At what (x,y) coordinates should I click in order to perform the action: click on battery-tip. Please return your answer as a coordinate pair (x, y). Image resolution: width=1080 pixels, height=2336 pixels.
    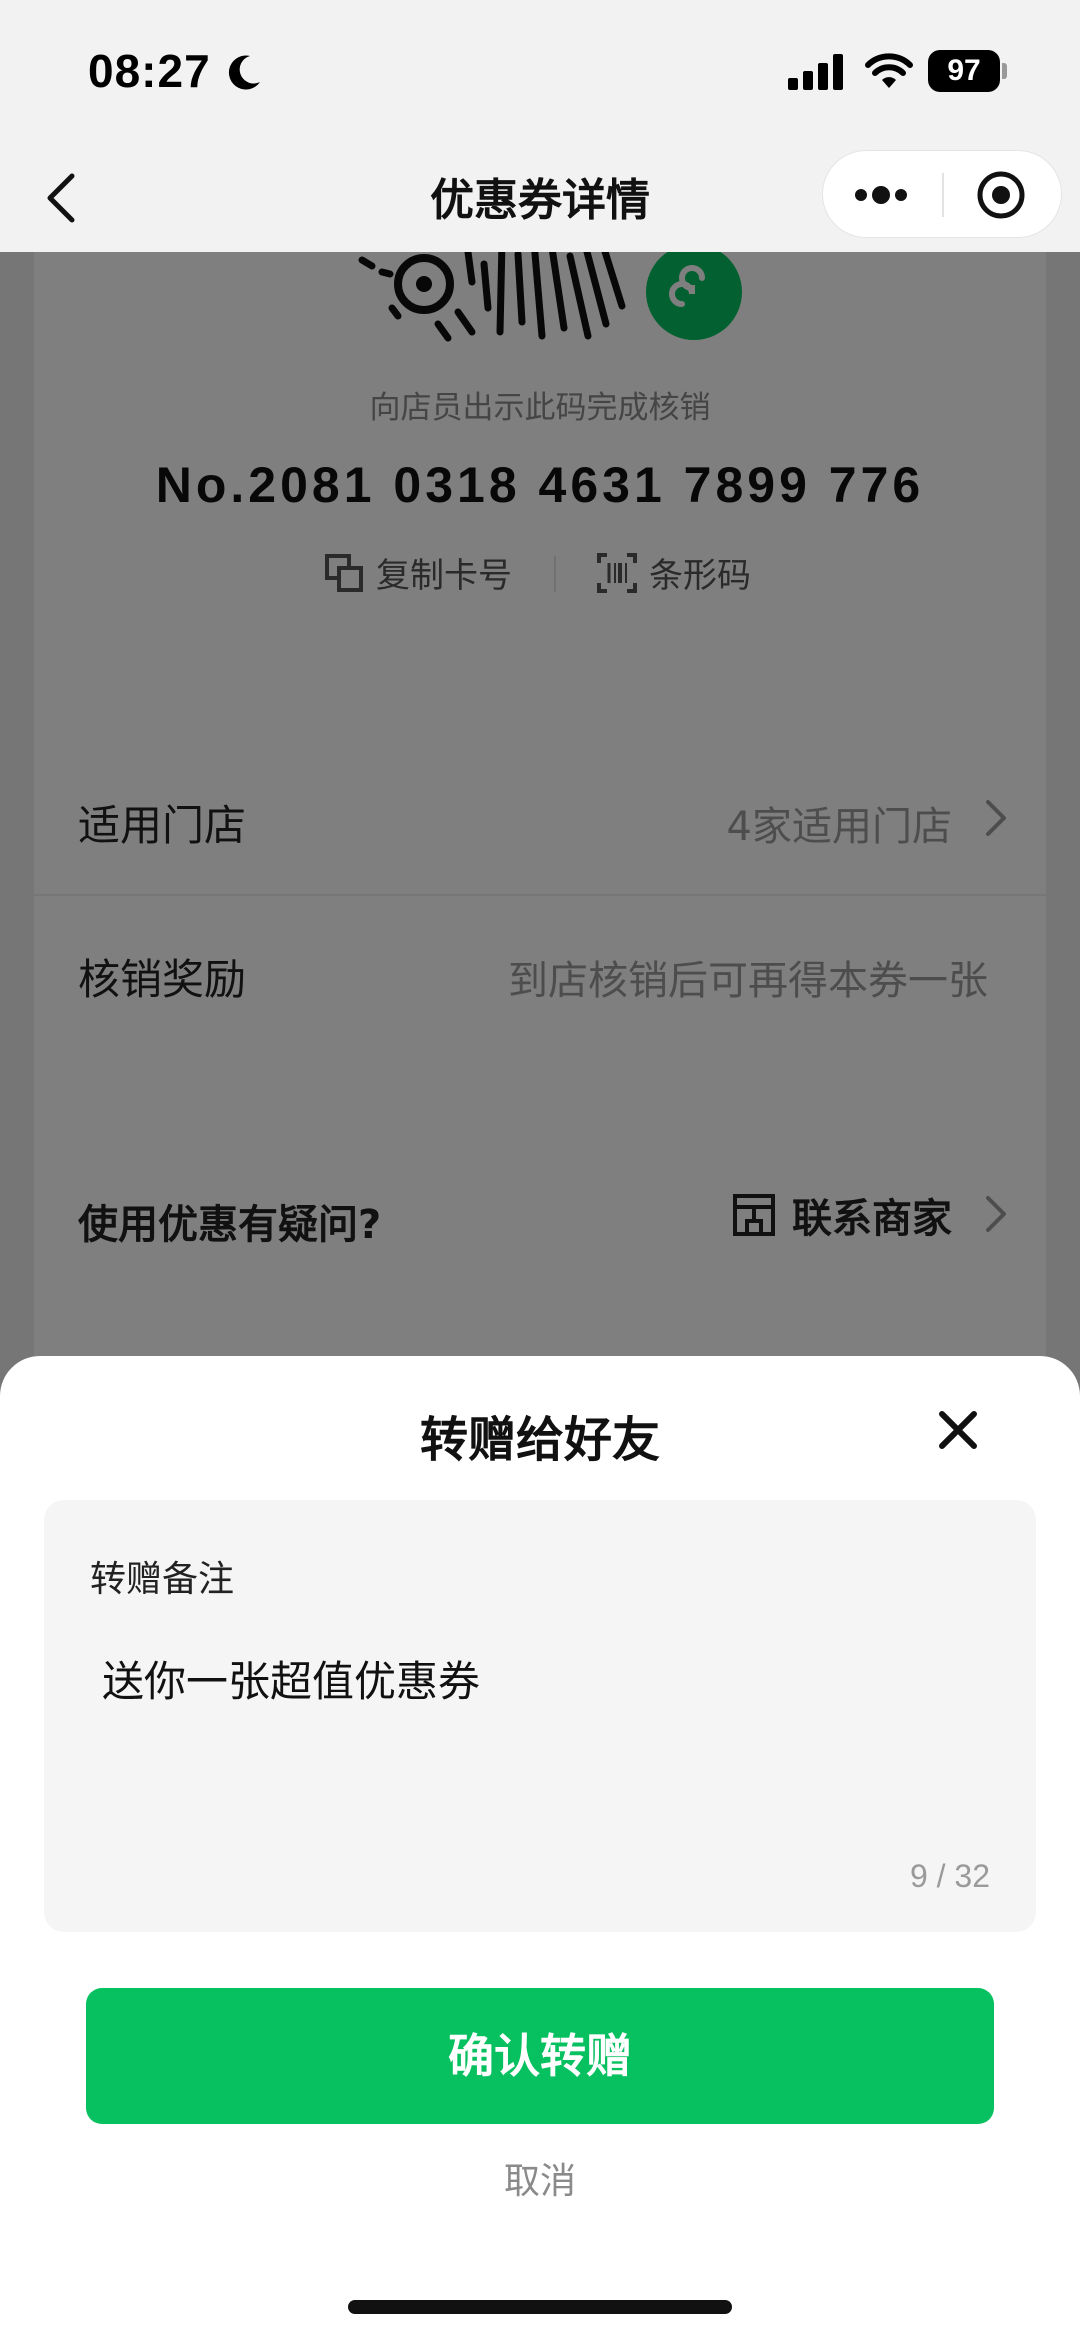
    Looking at the image, I should click on (1004, 71).